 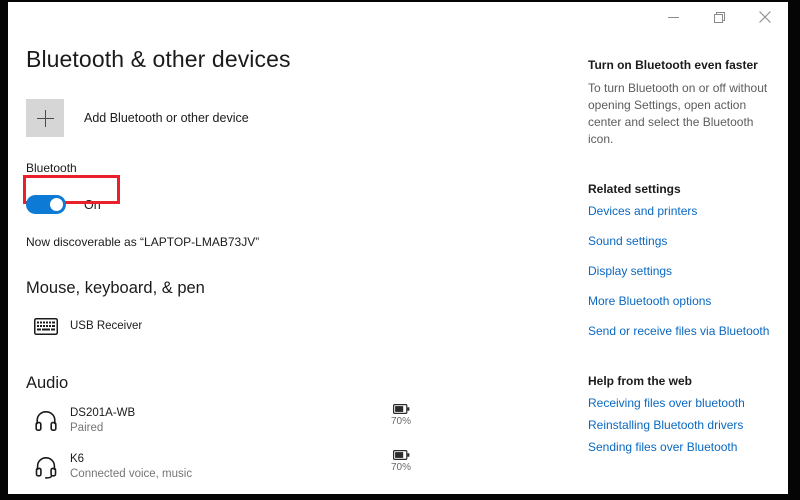 What do you see at coordinates (685, 425) in the screenshot?
I see `link-reinstalling-drivers: Reinstalling Bluetooth drivers` at bounding box center [685, 425].